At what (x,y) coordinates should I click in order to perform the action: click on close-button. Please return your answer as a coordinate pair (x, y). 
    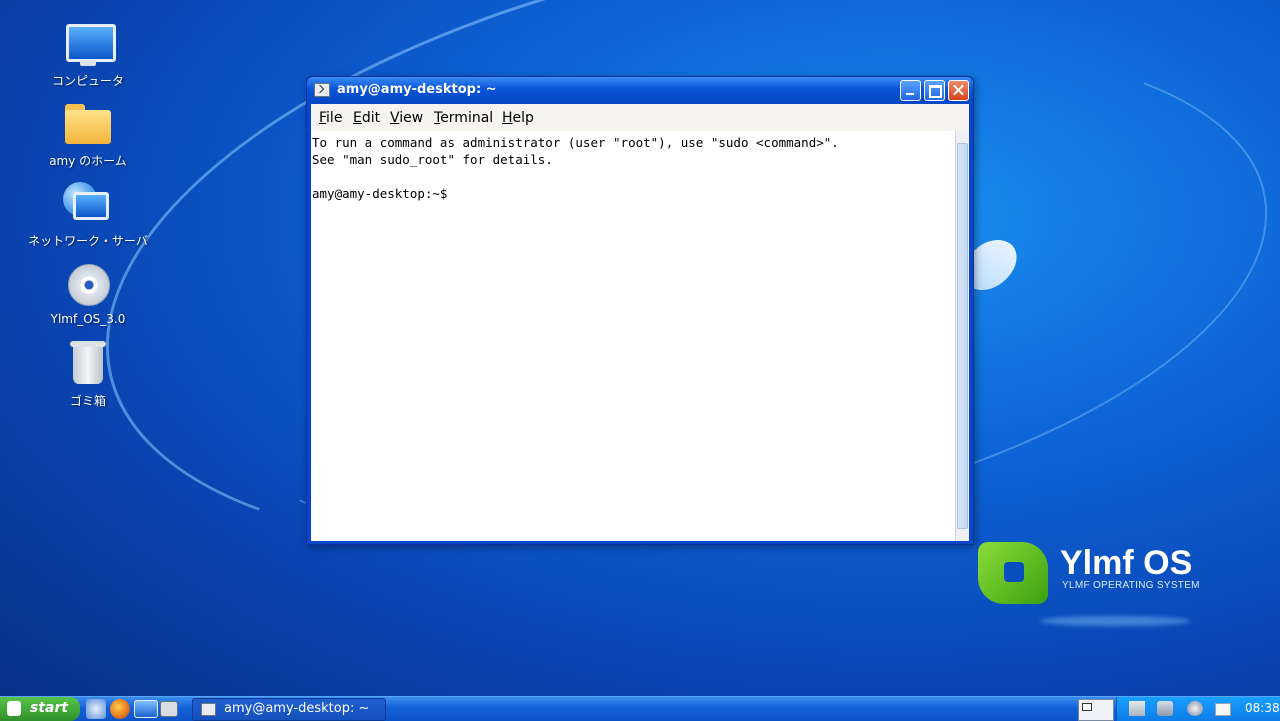
    Looking at the image, I should click on (958, 90).